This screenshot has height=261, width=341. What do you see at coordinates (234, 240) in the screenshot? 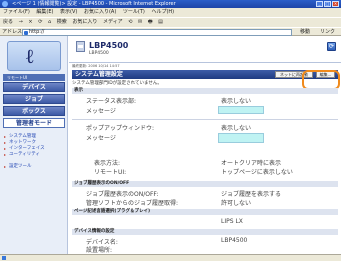
I see `row-value: LBP4500` at bounding box center [234, 240].